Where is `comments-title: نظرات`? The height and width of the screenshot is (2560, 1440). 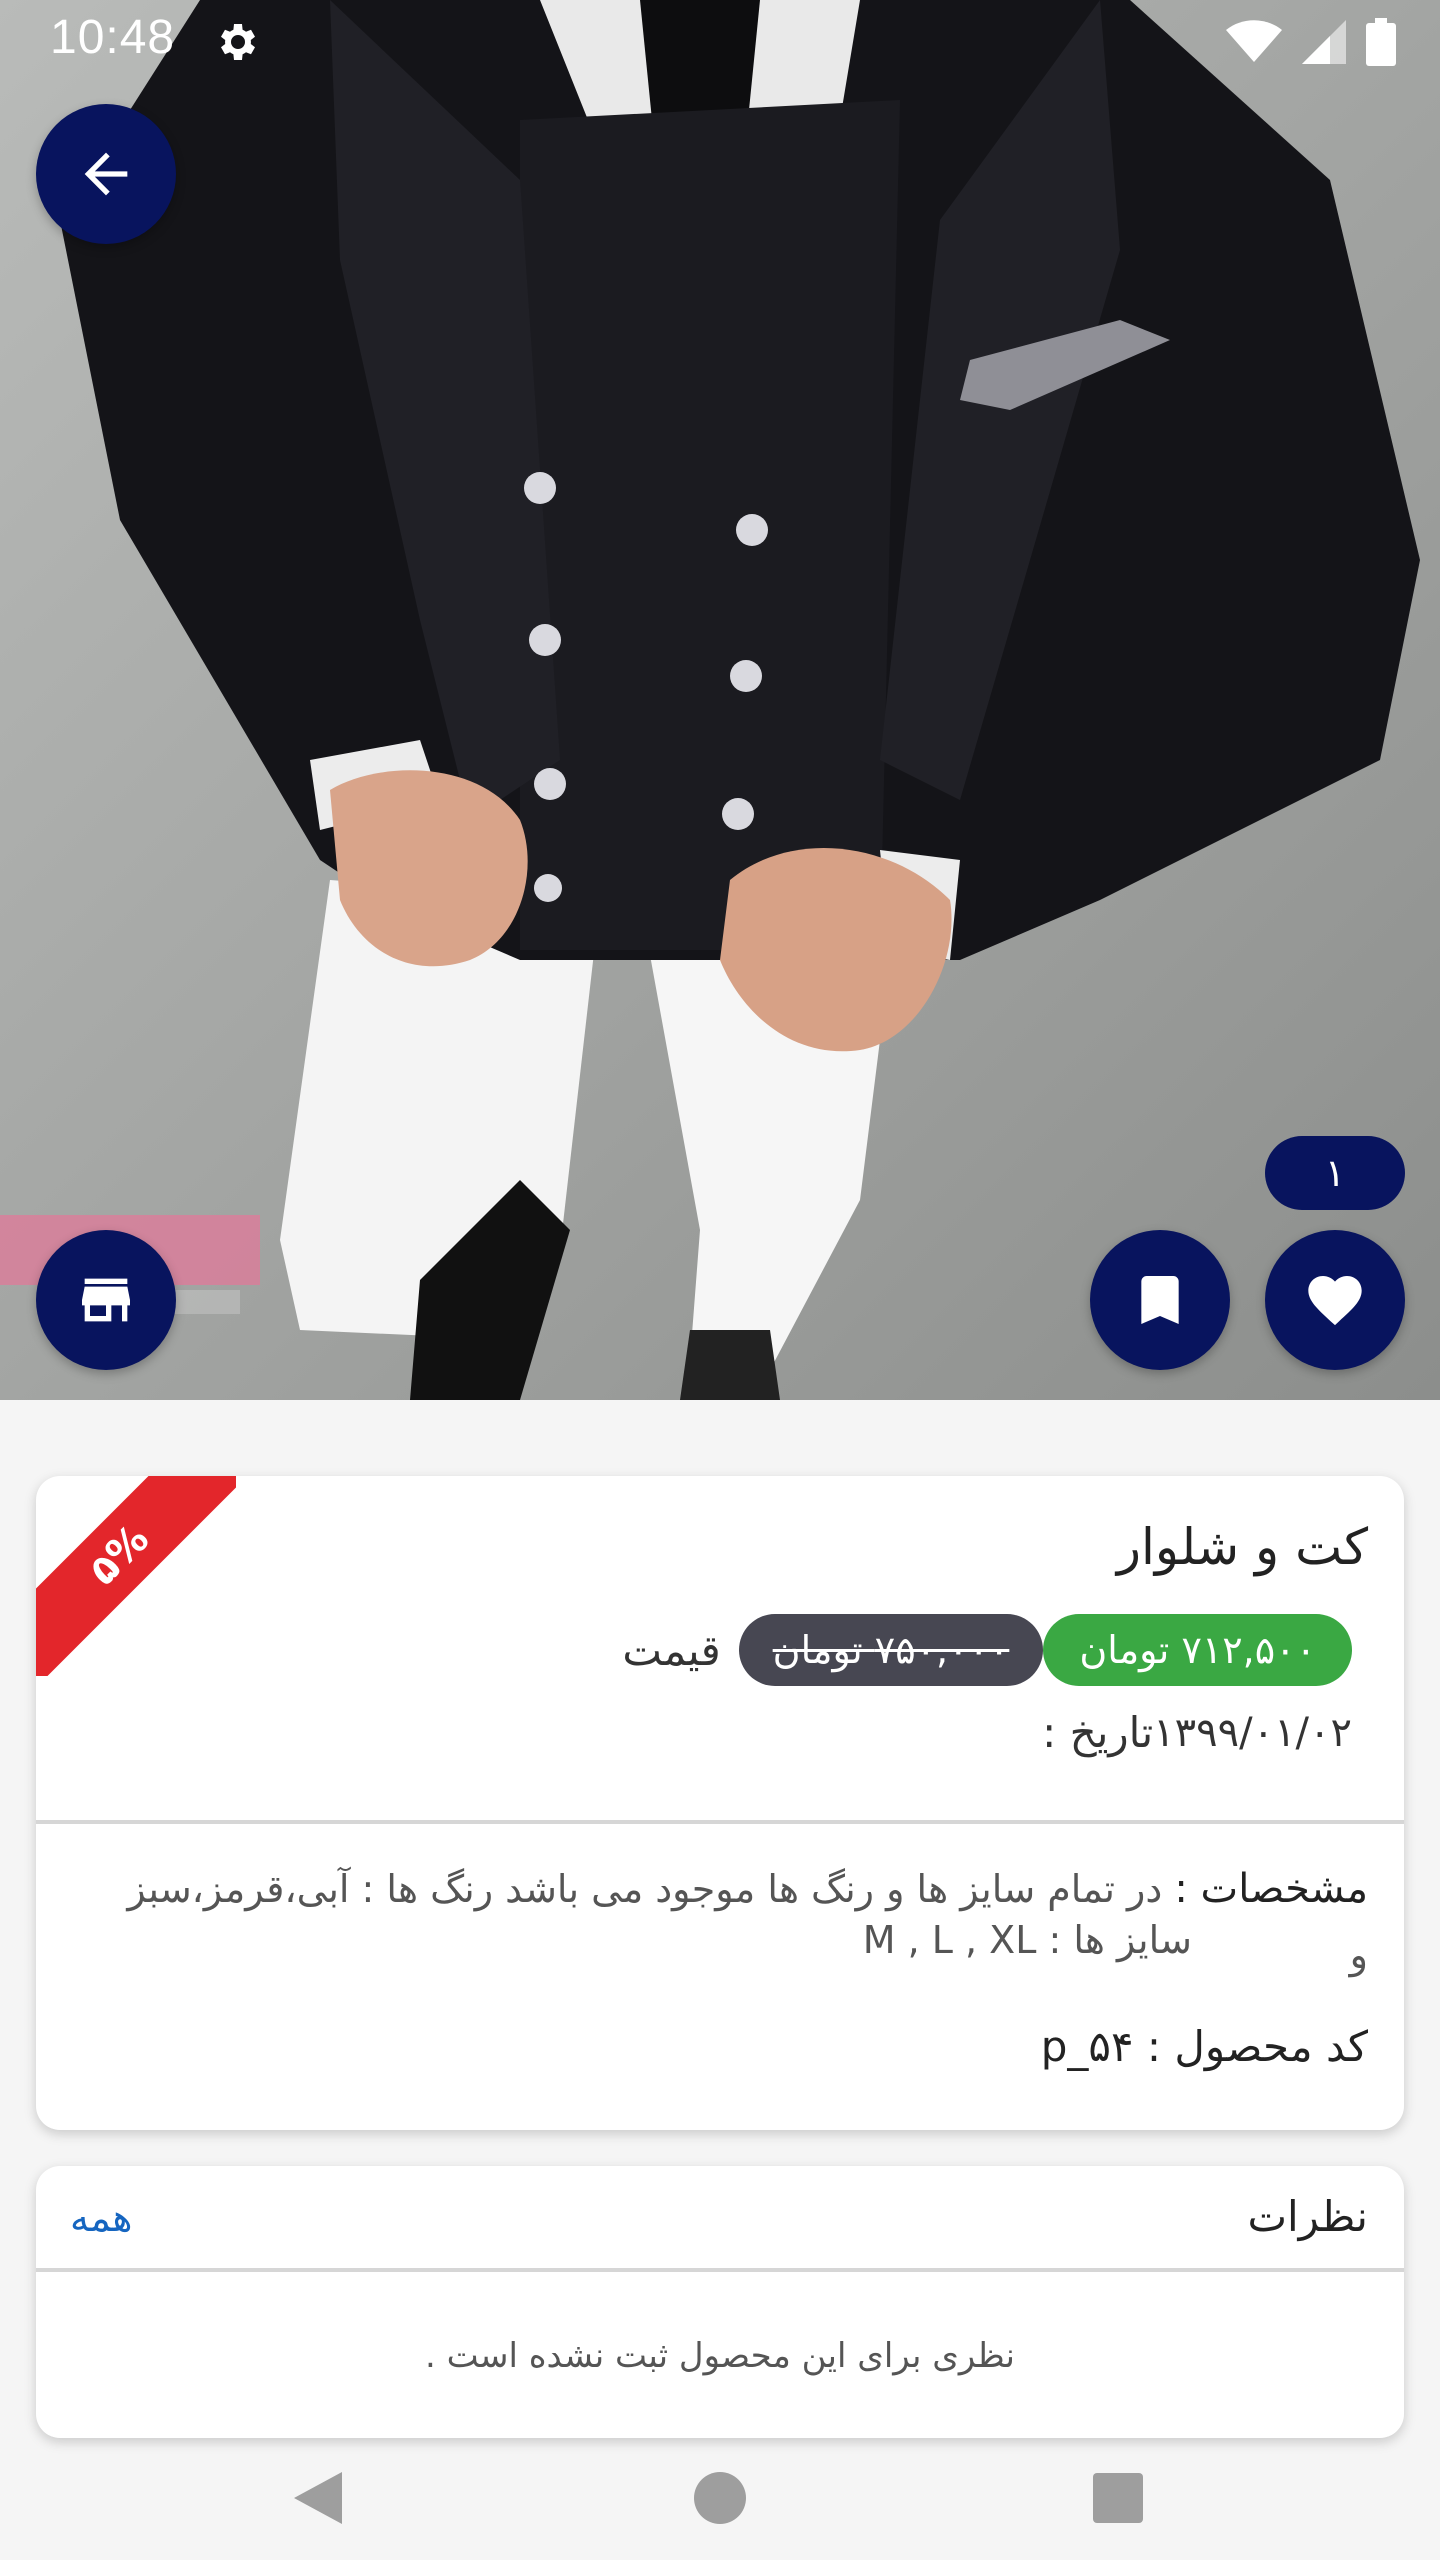 comments-title: نظرات is located at coordinates (1307, 2216).